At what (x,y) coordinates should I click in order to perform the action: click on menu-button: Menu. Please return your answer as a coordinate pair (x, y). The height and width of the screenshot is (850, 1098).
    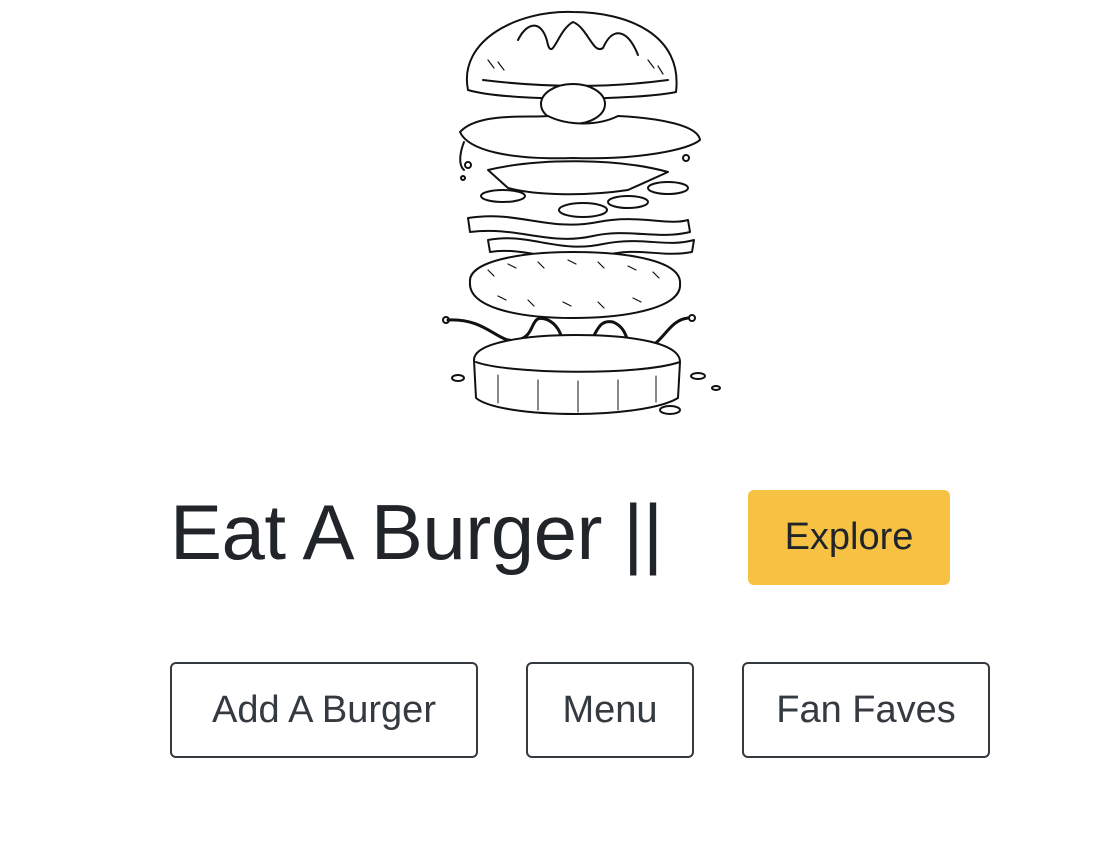
    Looking at the image, I should click on (610, 710).